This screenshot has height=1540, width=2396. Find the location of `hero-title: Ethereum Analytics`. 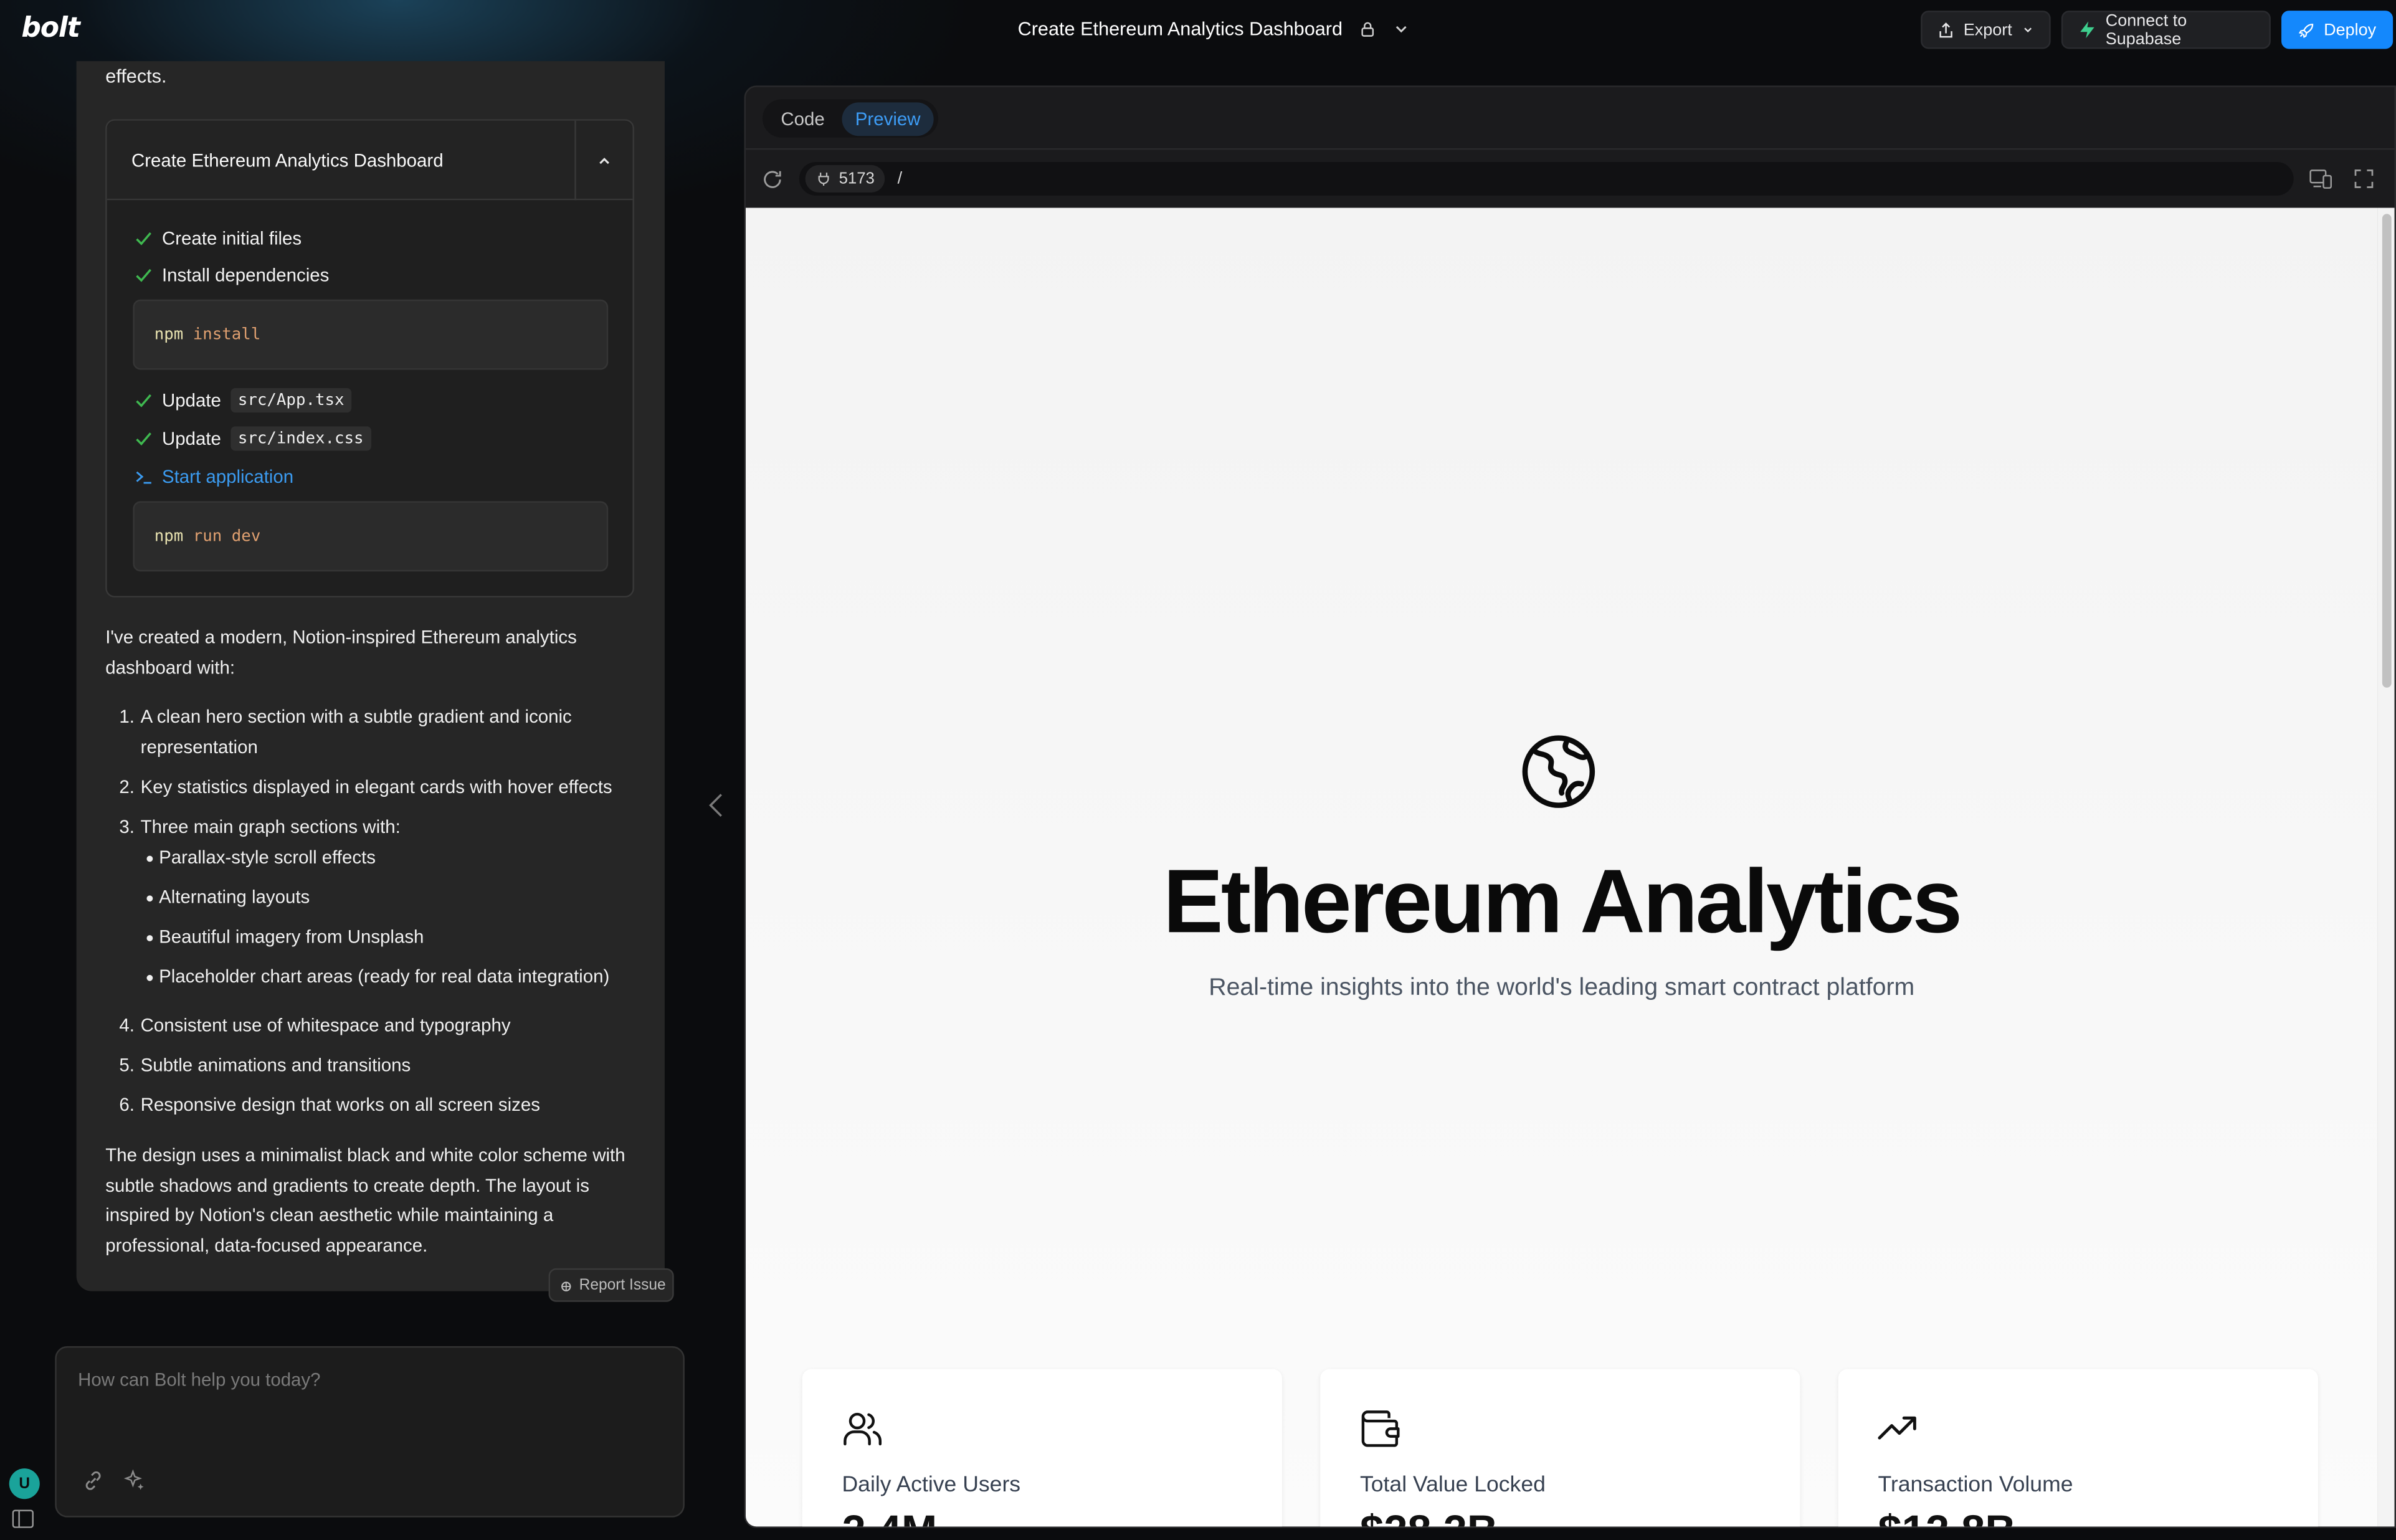

hero-title: Ethereum Analytics is located at coordinates (1562, 902).